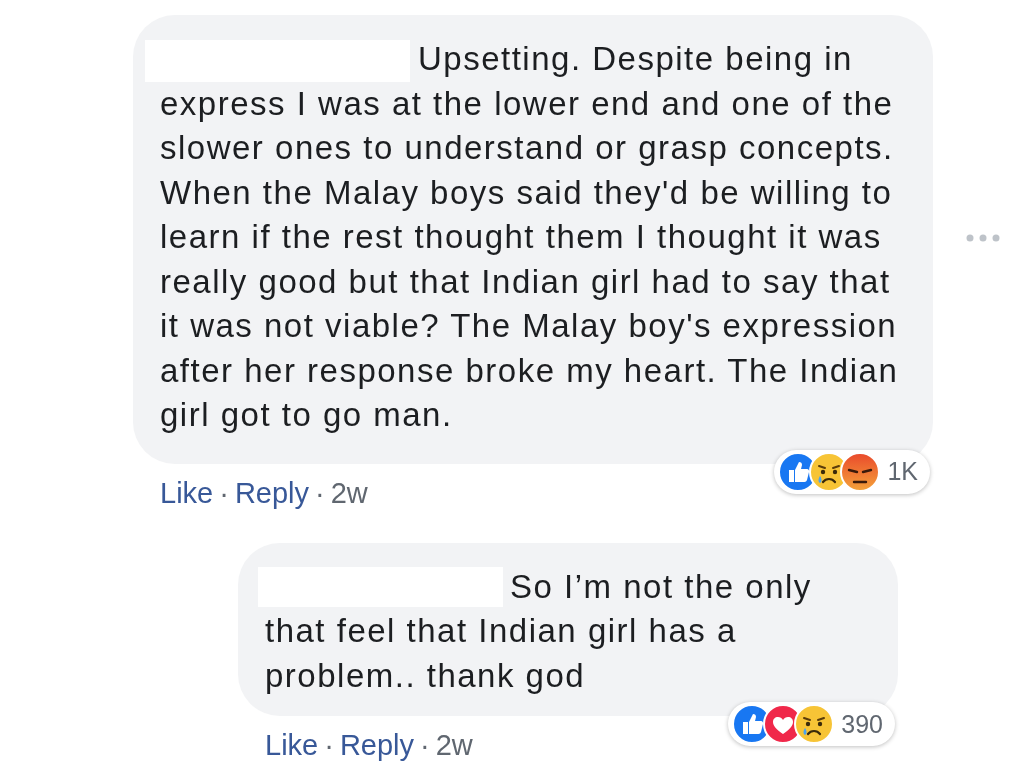 The width and height of the screenshot is (1024, 783). Describe the element at coordinates (539, 631) in the screenshot. I see `comment-text: So I’m not the only that feel that Indian girl has a problem.. thank god` at that location.